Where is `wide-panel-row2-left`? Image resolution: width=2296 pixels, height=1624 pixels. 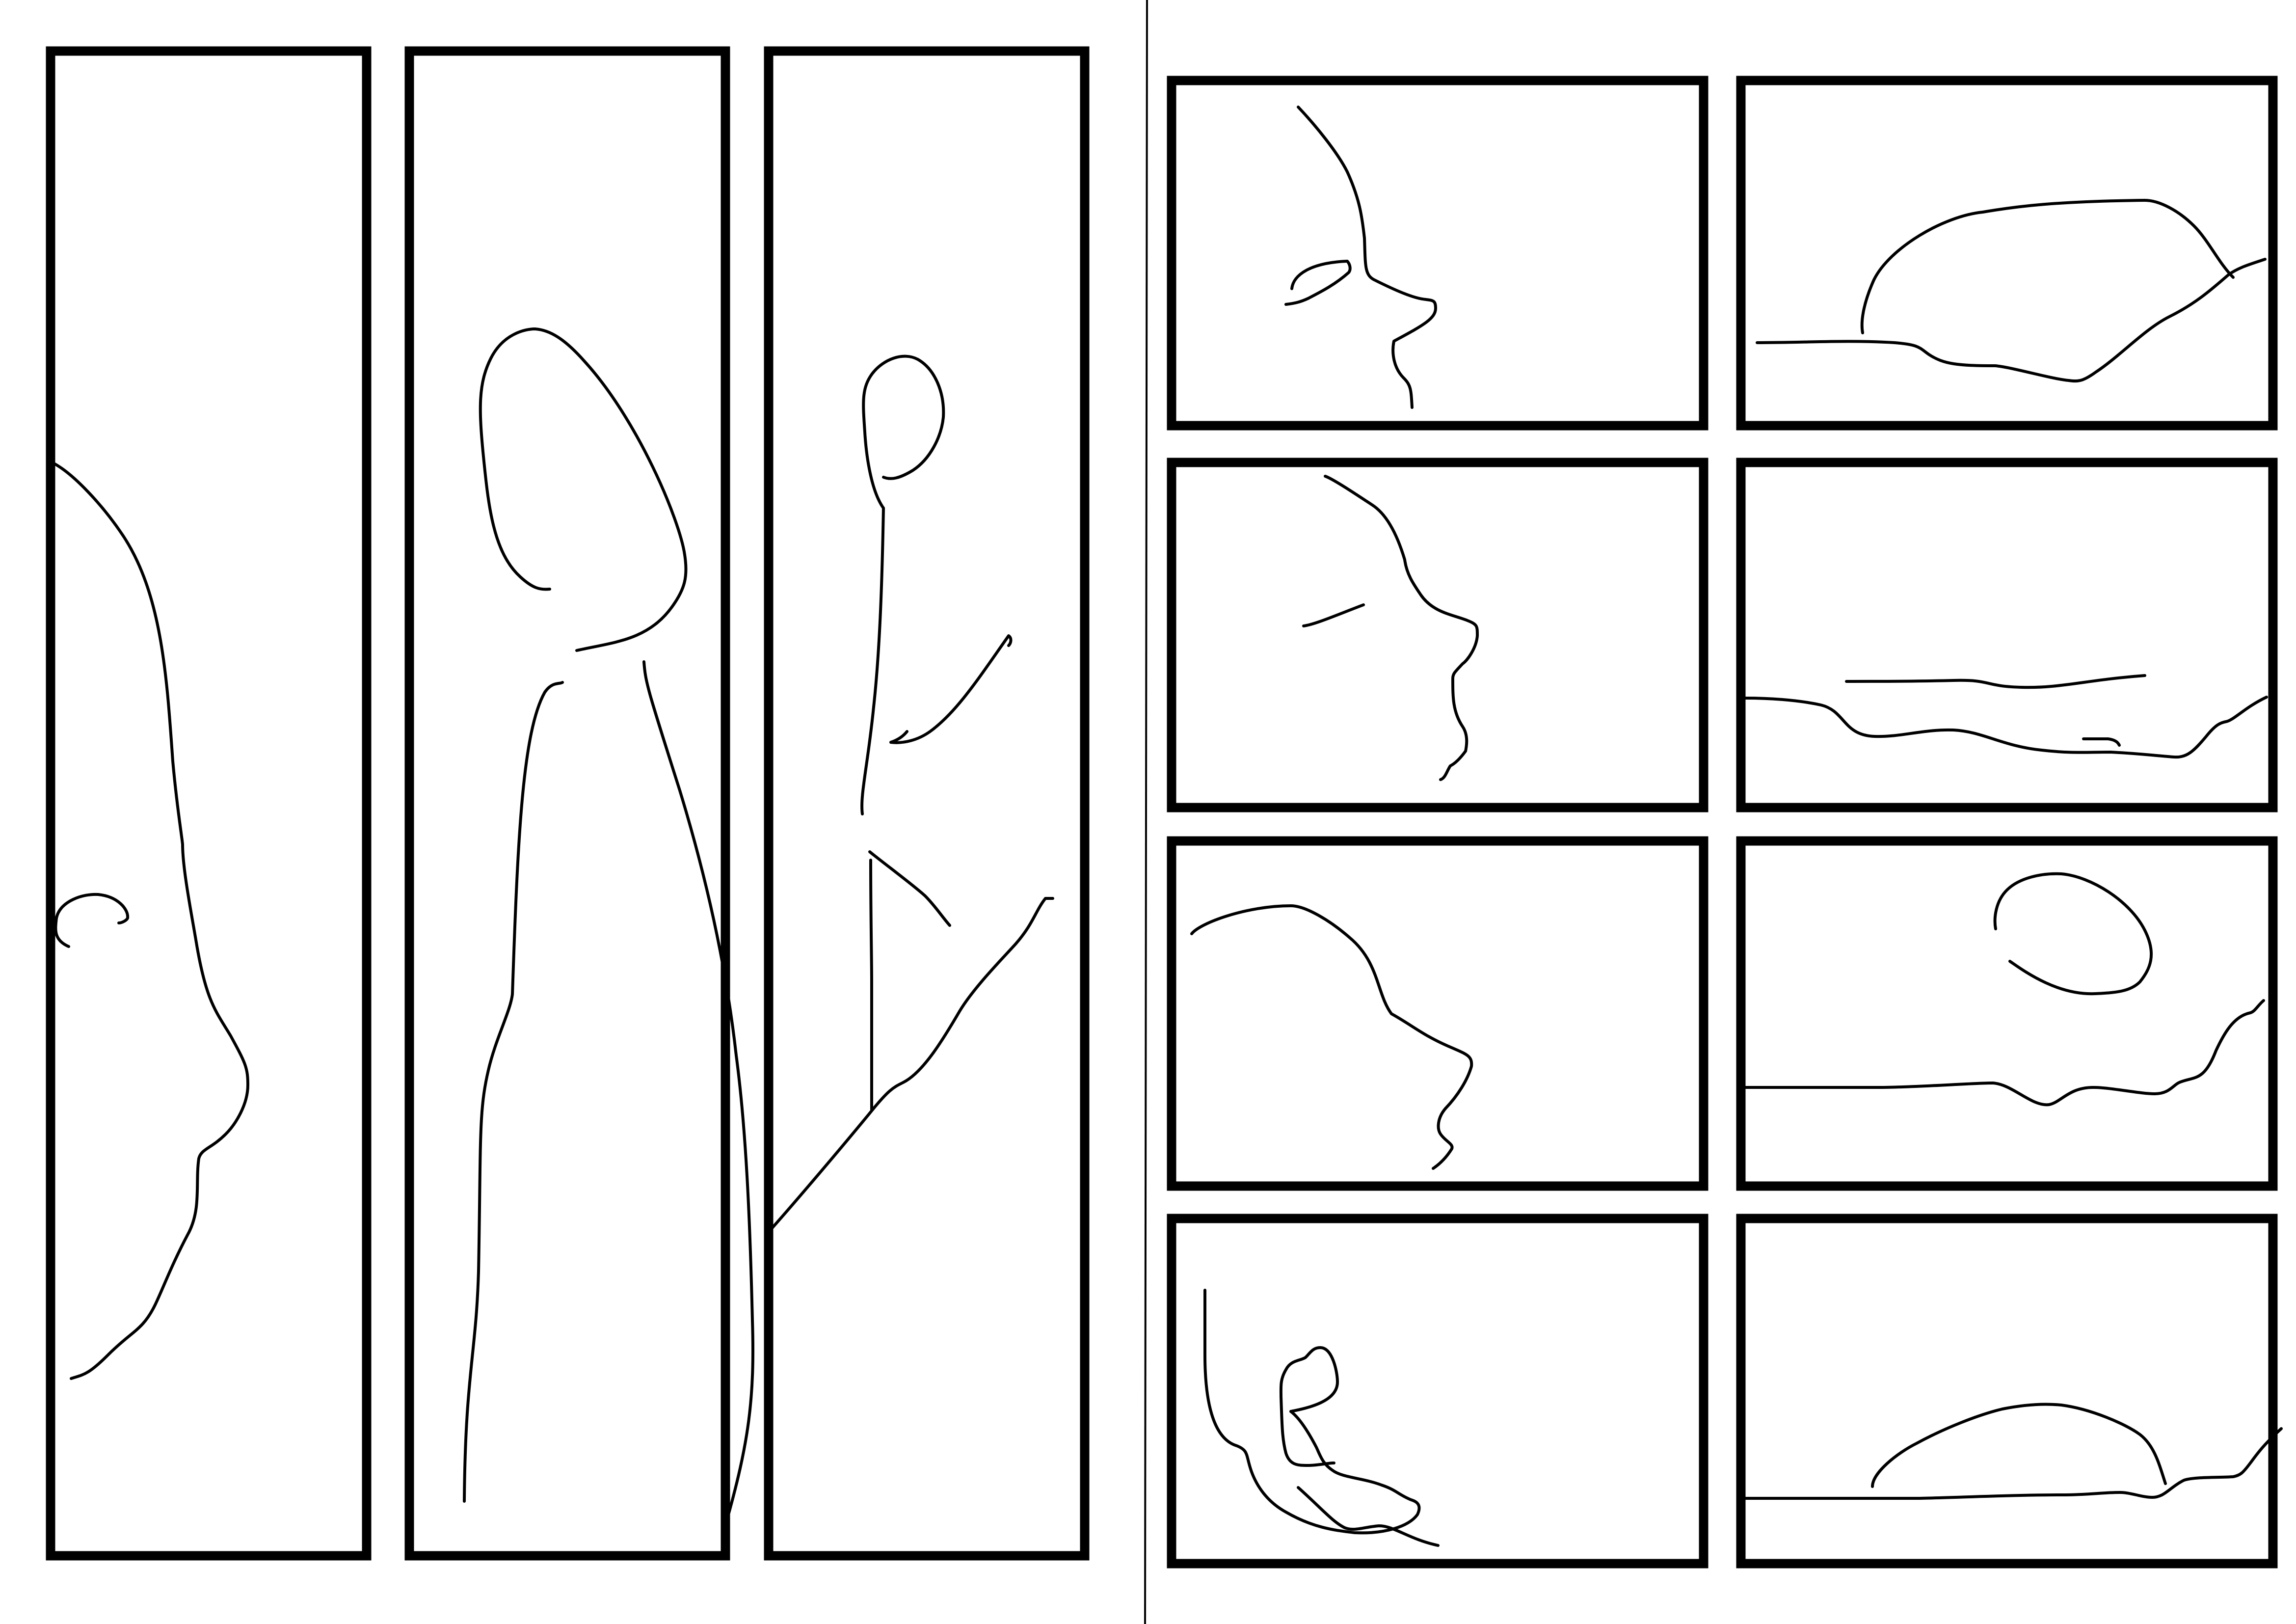
wide-panel-row2-left is located at coordinates (1438, 635).